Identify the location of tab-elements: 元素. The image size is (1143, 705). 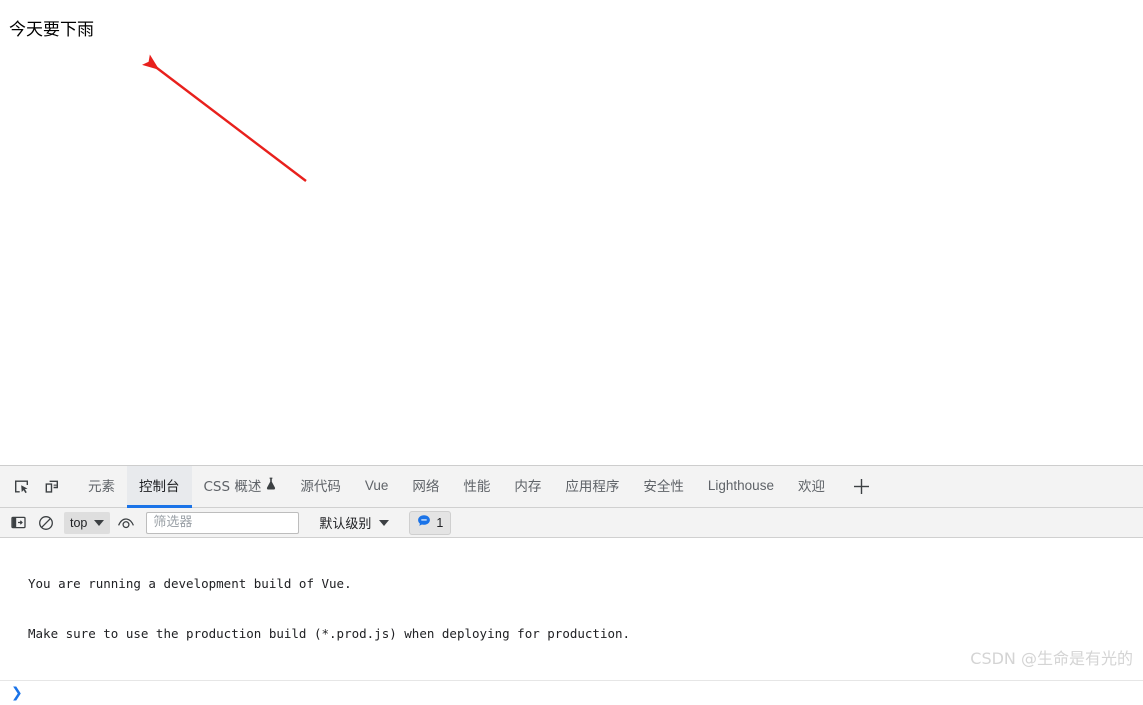
(101, 487).